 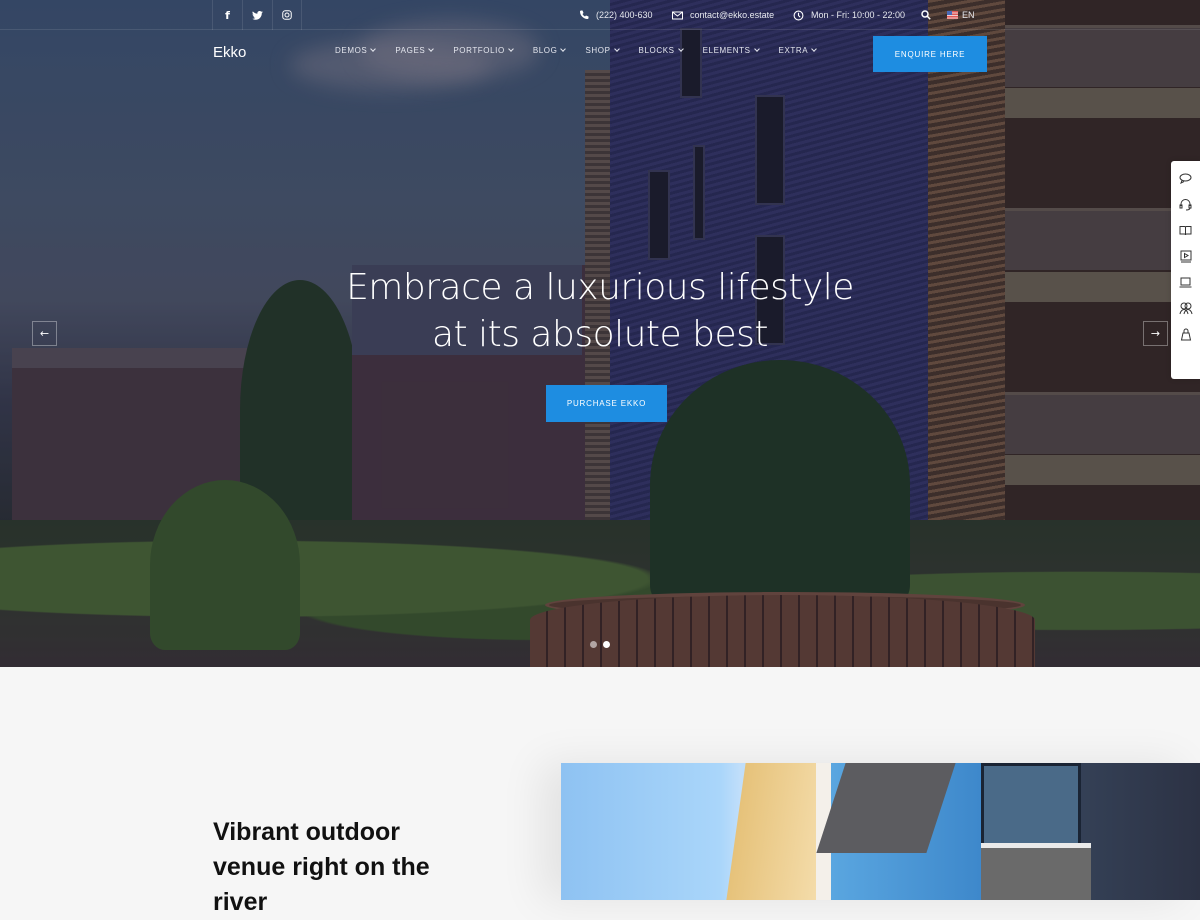 I want to click on contact-hours: Mon - Fri: 10:00 - 22:00, so click(x=849, y=15).